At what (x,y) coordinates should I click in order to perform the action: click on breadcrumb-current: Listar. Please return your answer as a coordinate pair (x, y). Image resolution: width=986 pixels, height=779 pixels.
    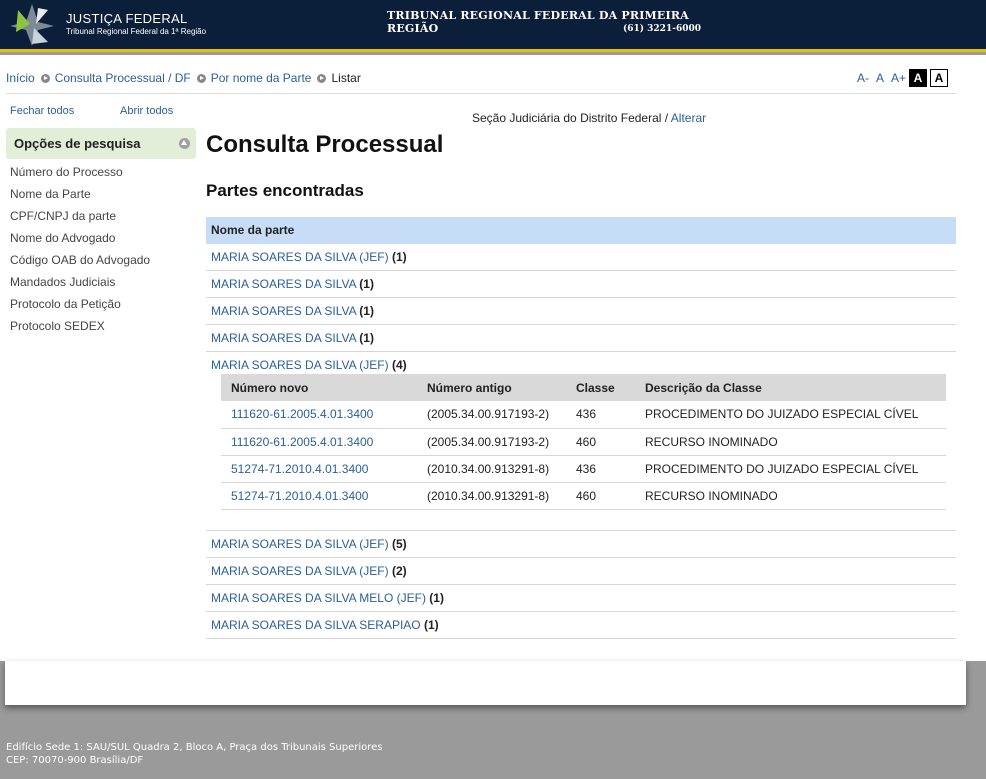
    Looking at the image, I should click on (346, 78).